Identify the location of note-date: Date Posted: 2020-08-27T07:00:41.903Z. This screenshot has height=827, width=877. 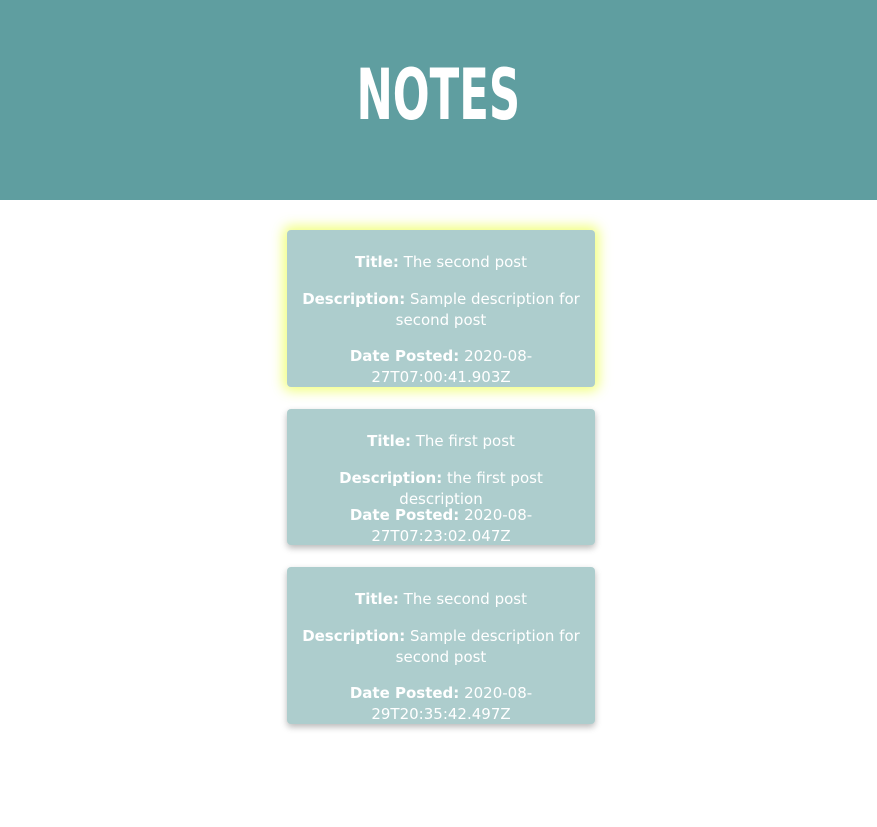
(441, 367).